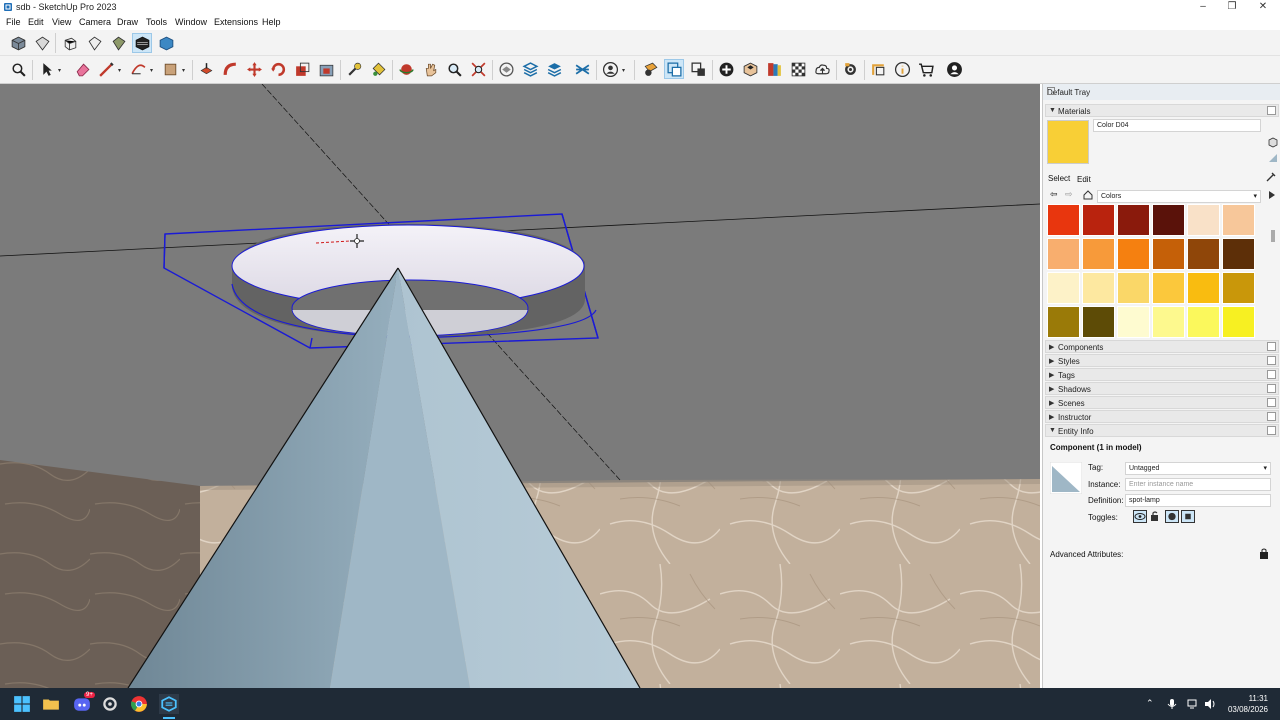  Describe the element at coordinates (926, 69) in the screenshot. I see `cart-icon` at that location.